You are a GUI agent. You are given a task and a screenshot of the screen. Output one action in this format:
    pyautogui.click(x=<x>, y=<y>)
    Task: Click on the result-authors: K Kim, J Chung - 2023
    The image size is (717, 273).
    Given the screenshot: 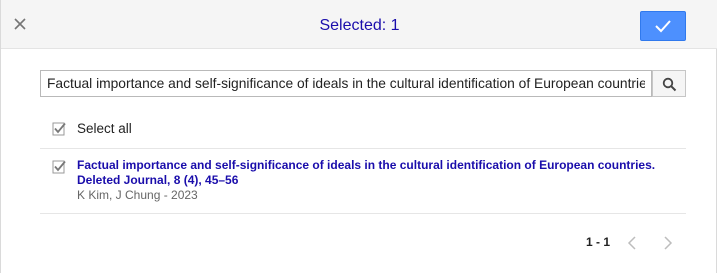 What is the action you would take?
    pyautogui.click(x=137, y=195)
    